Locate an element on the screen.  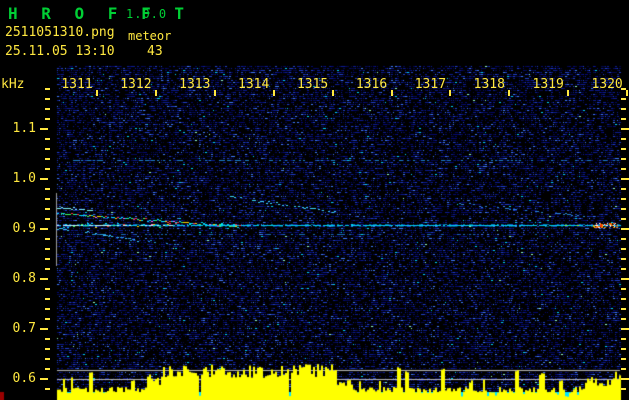
time-tick-label-1314: 1314 is located at coordinates (254, 84).